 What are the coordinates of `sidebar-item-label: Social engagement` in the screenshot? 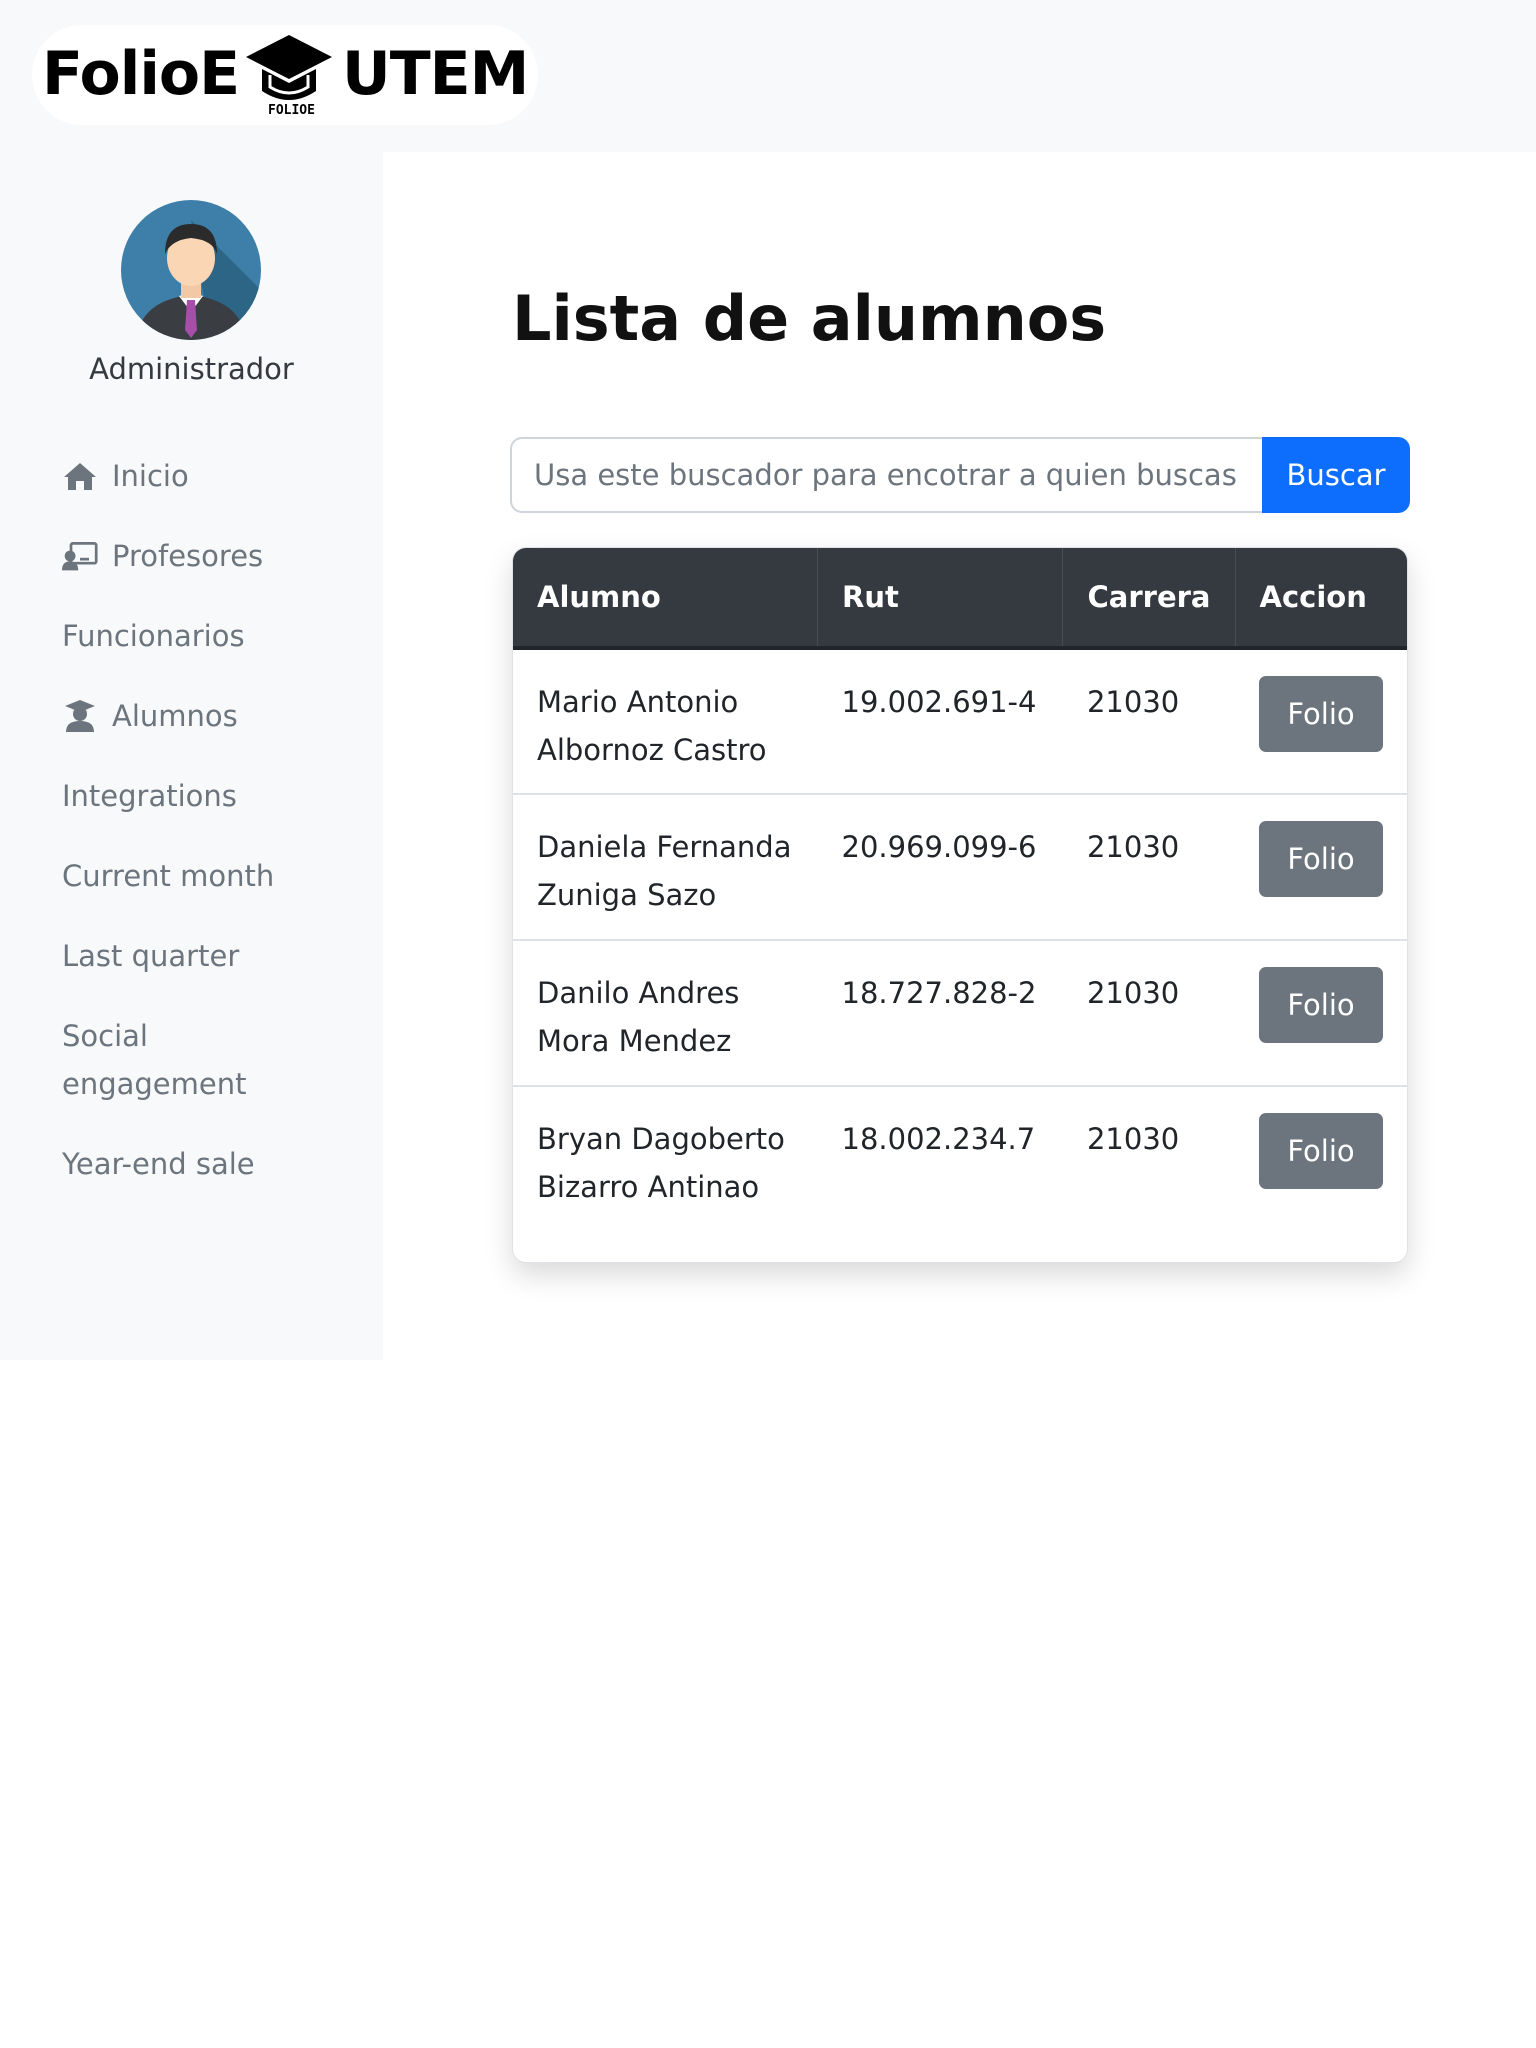 It's located at (154, 1060).